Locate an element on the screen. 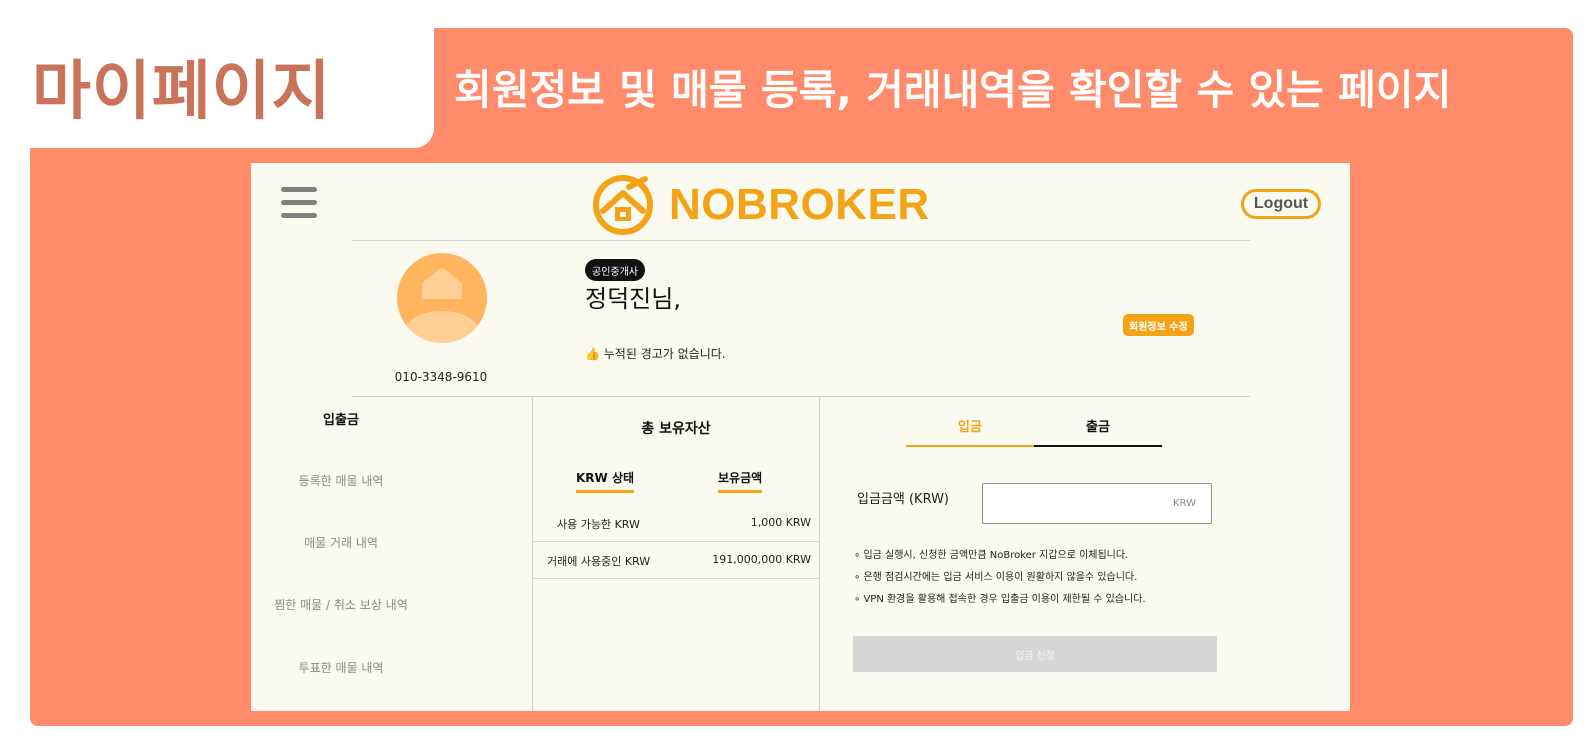 This screenshot has height=745, width=1595. warning-status: 👍 누적된 경고가 없습니다. is located at coordinates (655, 354).